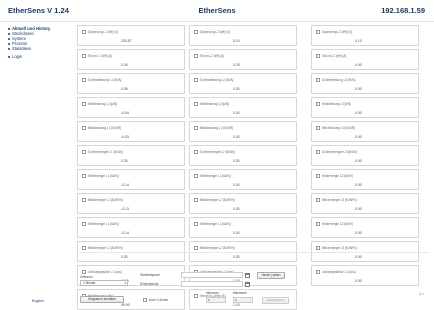 Image resolution: width=434 pixels, height=310 pixels. Describe the element at coordinates (102, 299) in the screenshot. I see `chart-pause-button: Diagramm anhalten` at that location.